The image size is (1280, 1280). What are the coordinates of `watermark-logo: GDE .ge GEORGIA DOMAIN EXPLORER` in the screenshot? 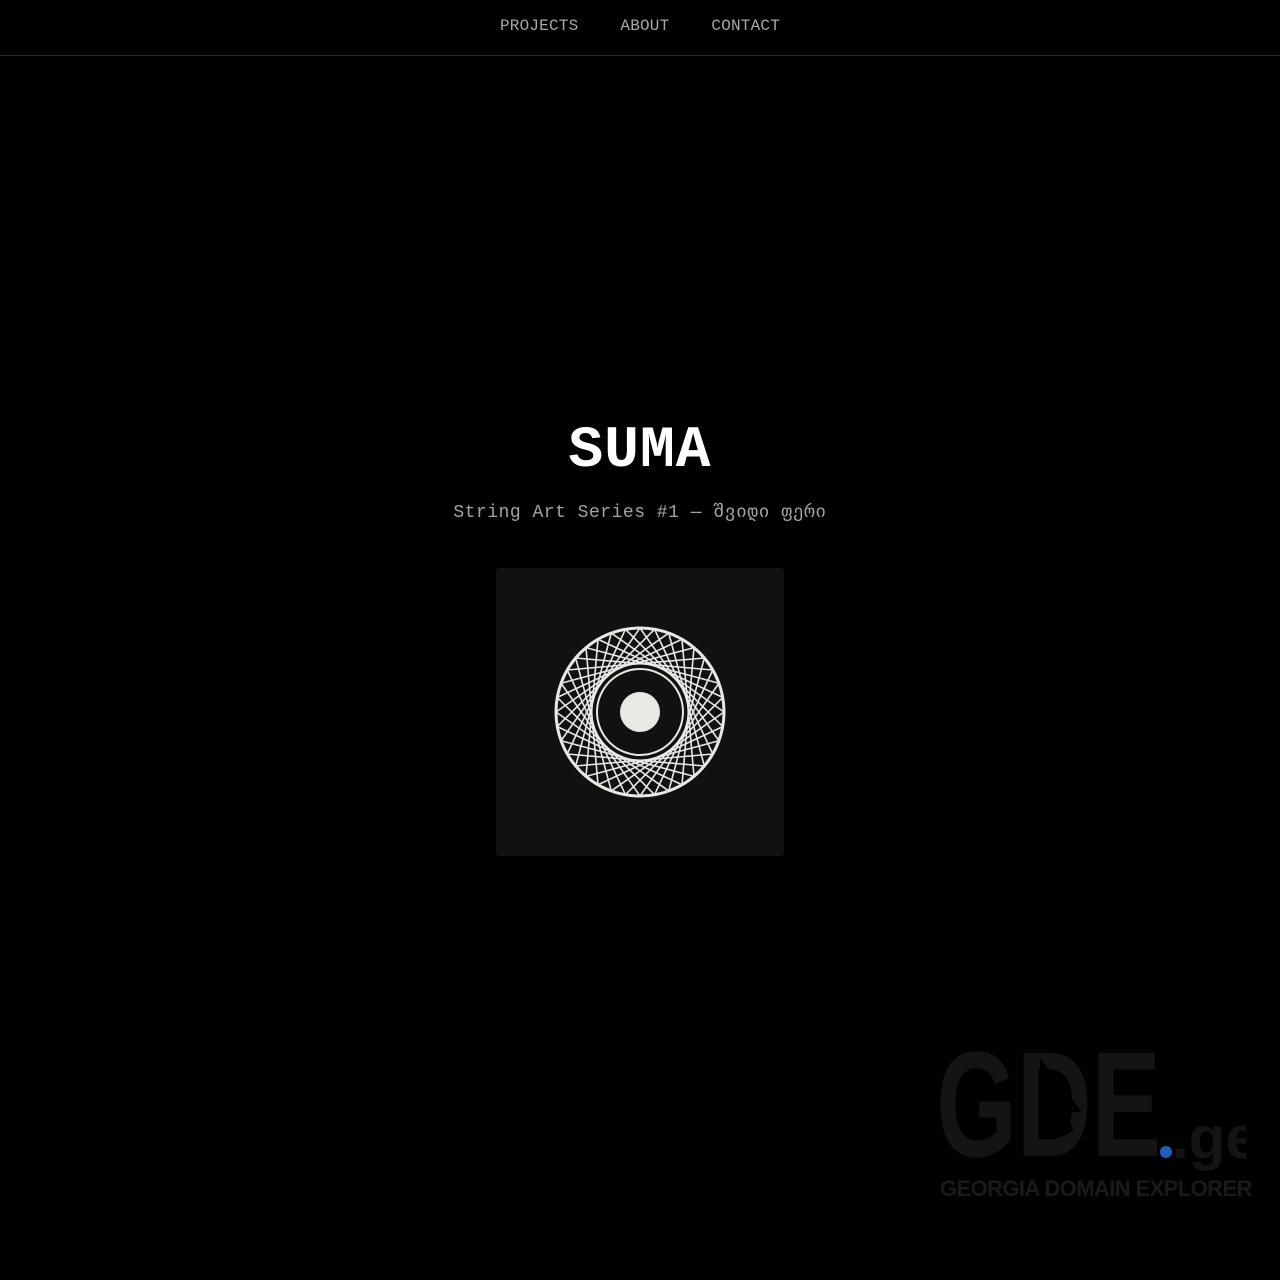 It's located at (1097, 1115).